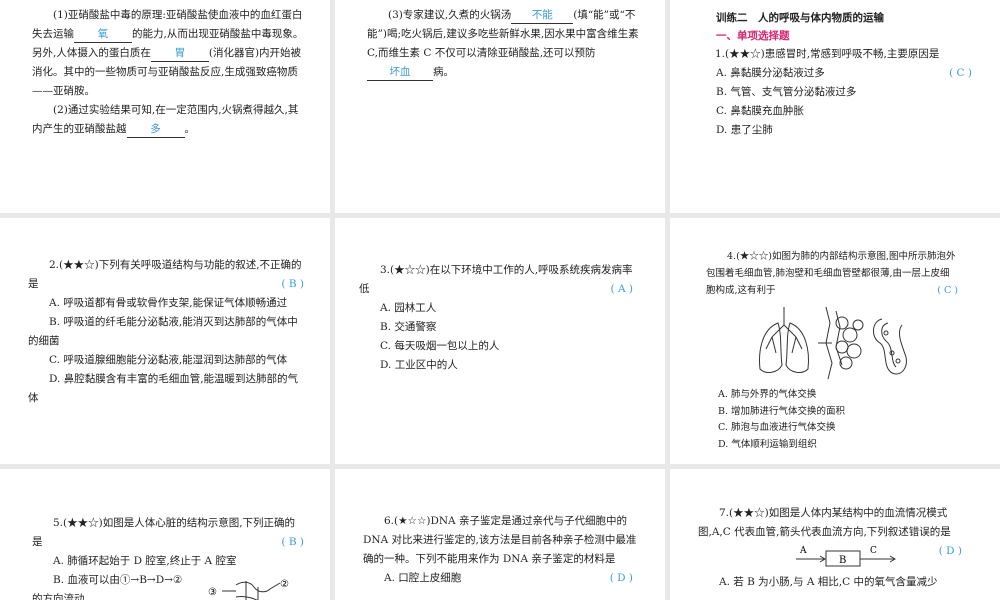  Describe the element at coordinates (145, 561) in the screenshot. I see `option: A. 肺循环起始于 D 腔室,终止于 A 腔室` at that location.